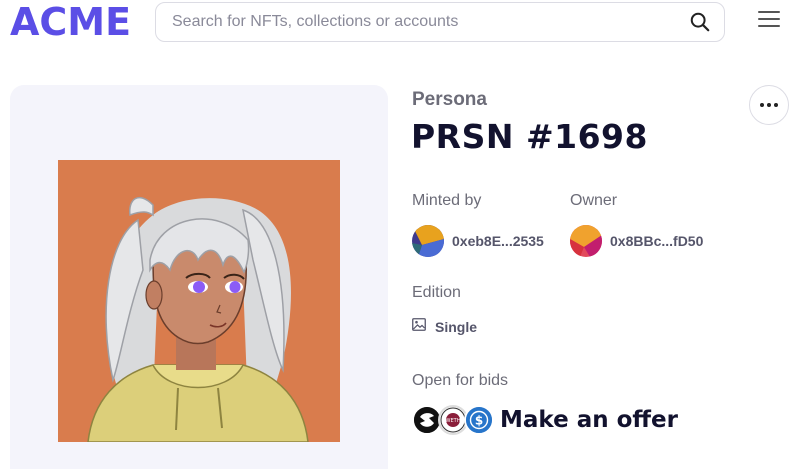 Image resolution: width=799 pixels, height=469 pixels. I want to click on minter-address: 0xeb8E...2535, so click(498, 241).